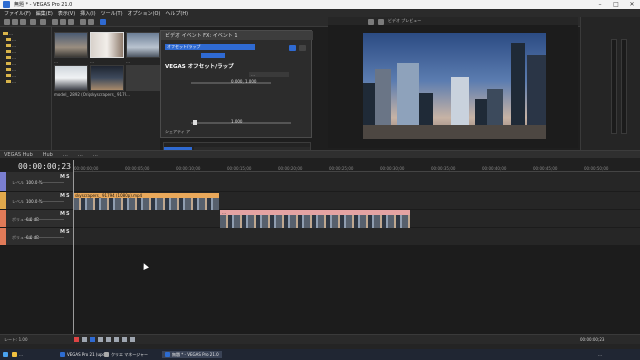 The image size is (640, 360). Describe the element at coordinates (33, 22) in the screenshot. I see `properties-icon` at that location.